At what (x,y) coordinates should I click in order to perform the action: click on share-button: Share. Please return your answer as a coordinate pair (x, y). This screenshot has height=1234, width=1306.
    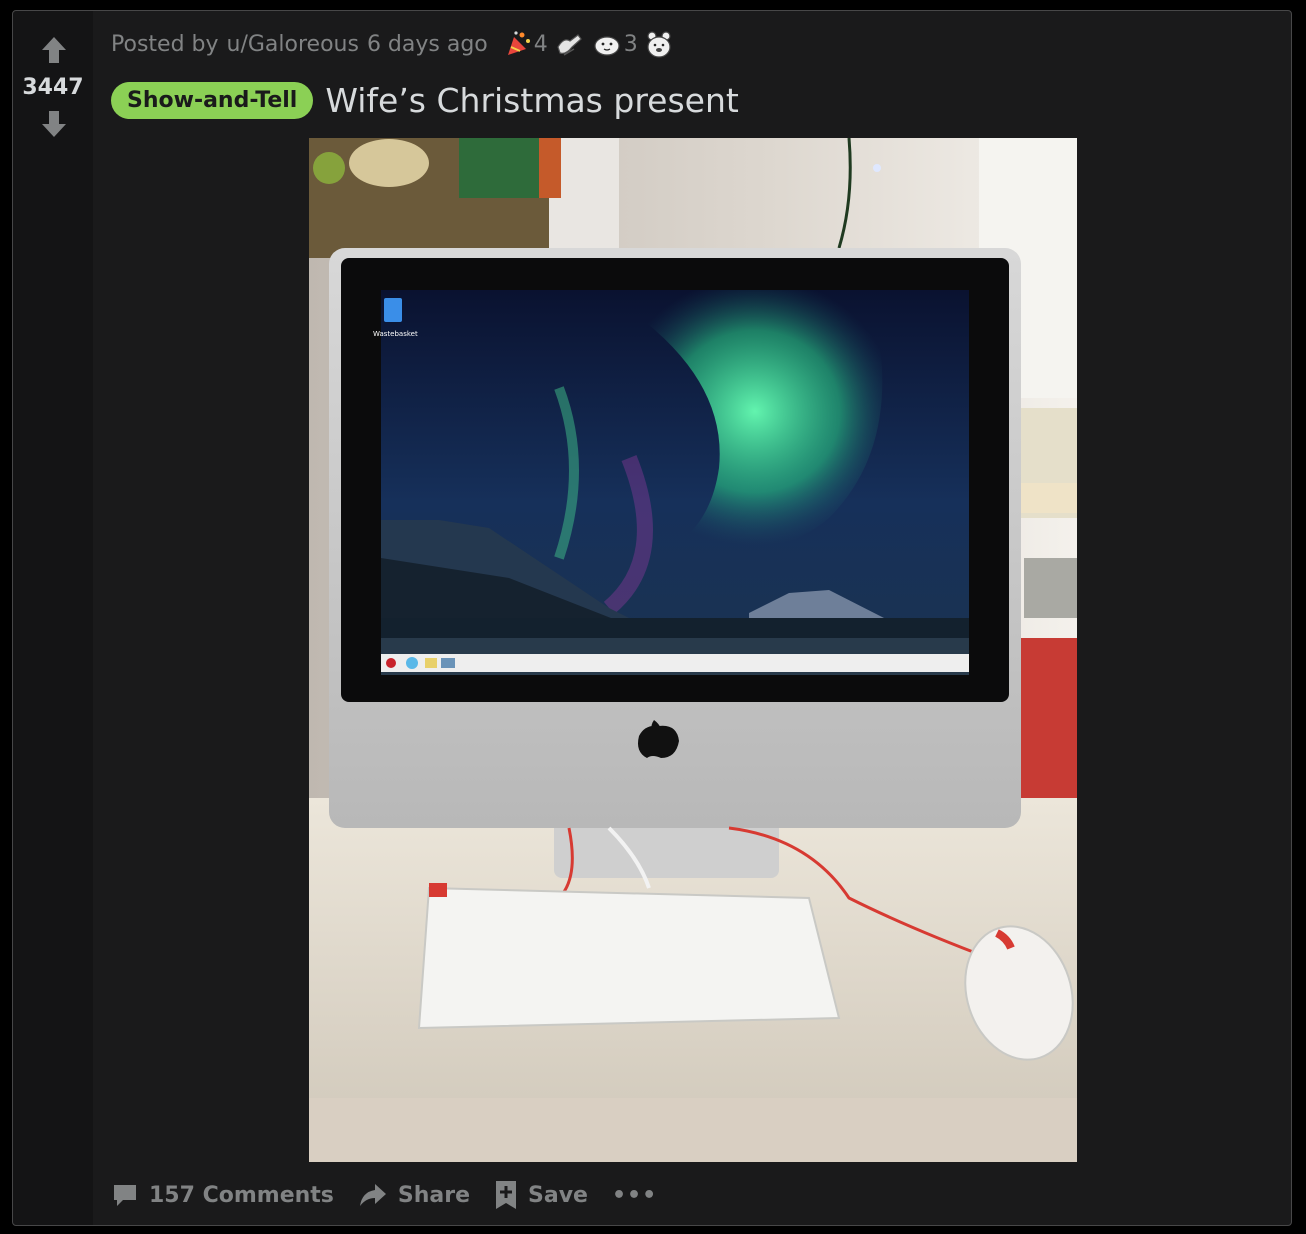
    Looking at the image, I should click on (414, 1195).